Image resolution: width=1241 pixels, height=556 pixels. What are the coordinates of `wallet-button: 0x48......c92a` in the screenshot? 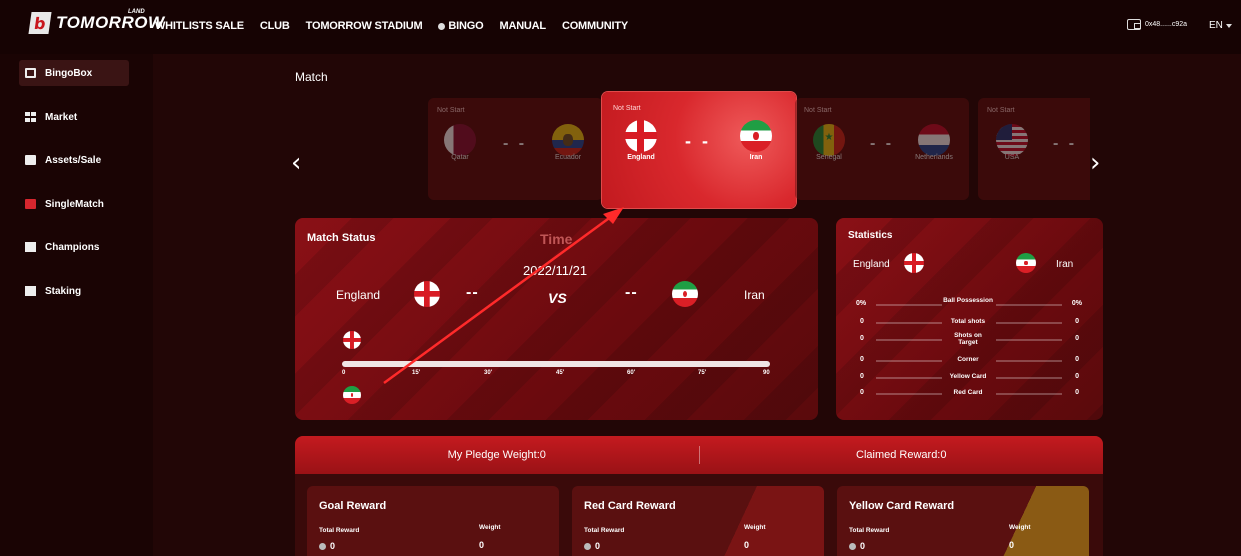 It's located at (1157, 24).